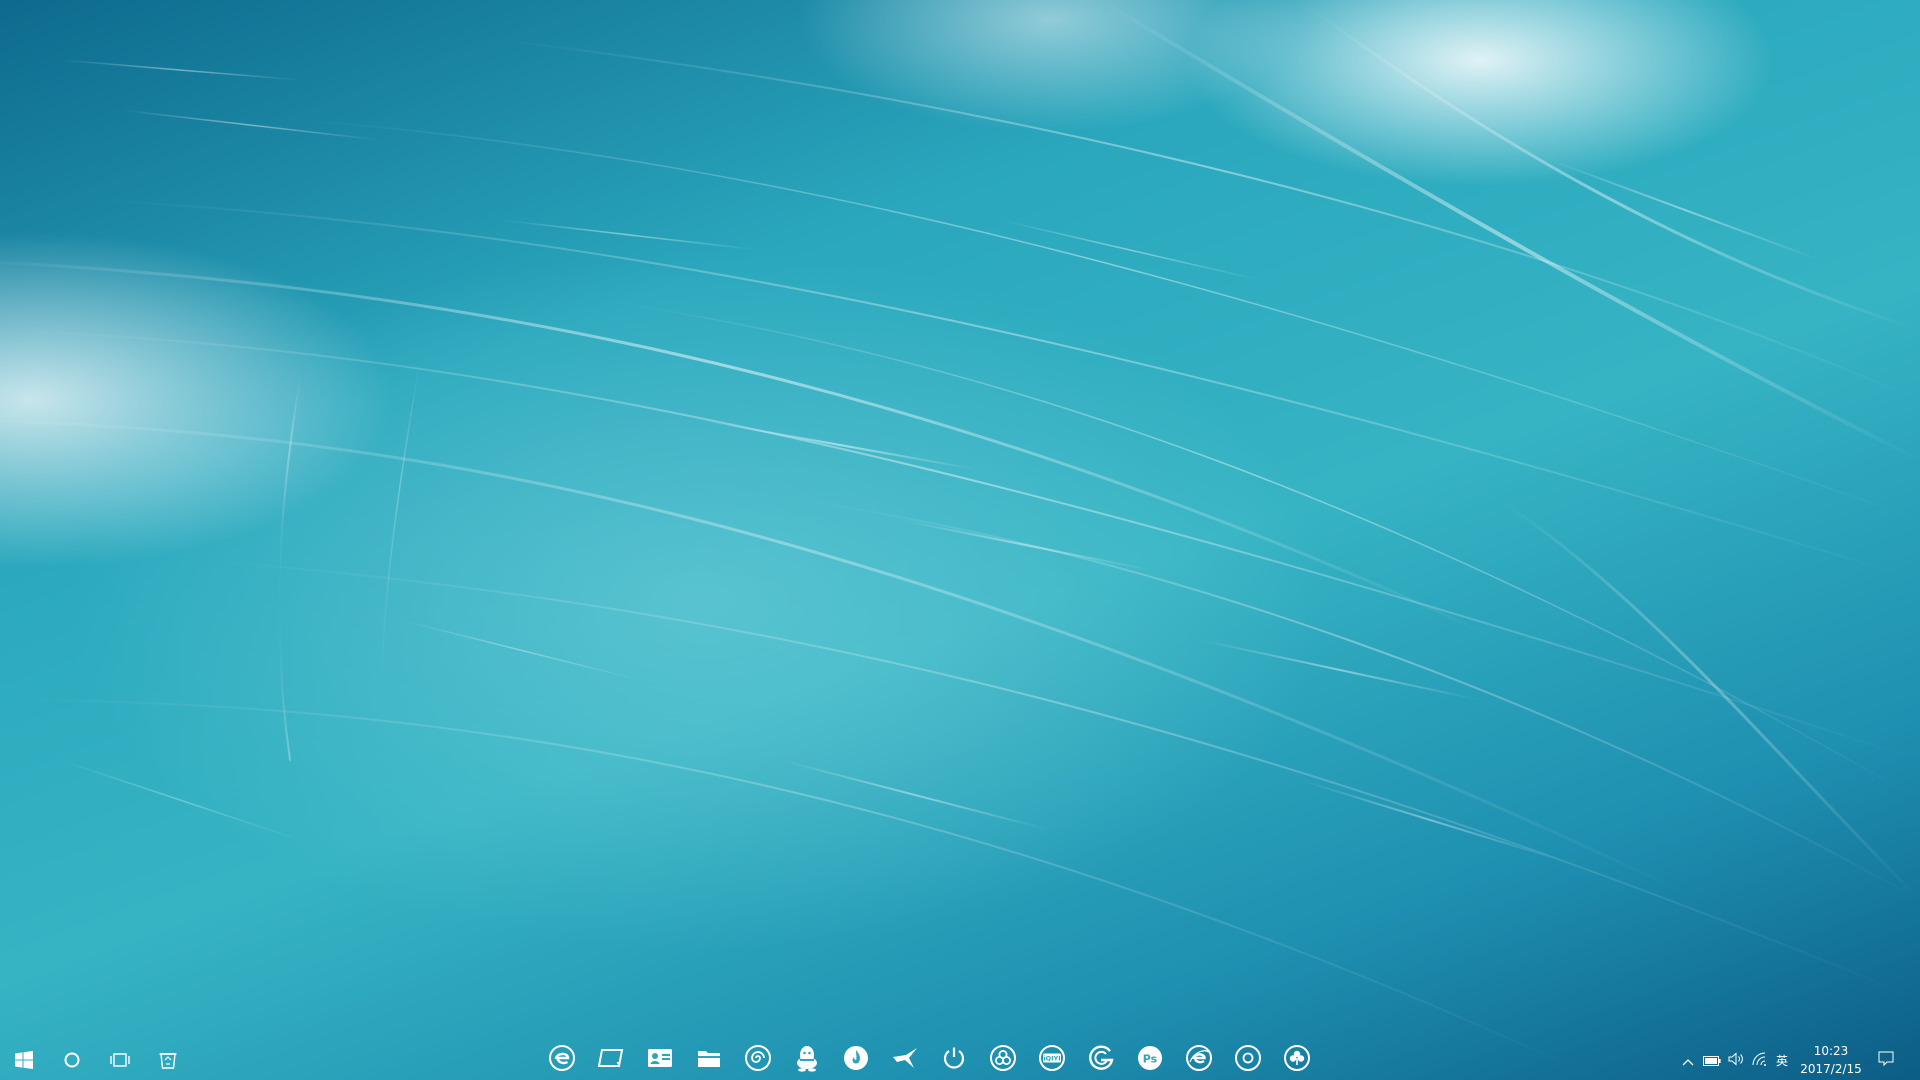 The image size is (1920, 1080). I want to click on g-app-icon, so click(1101, 1060).